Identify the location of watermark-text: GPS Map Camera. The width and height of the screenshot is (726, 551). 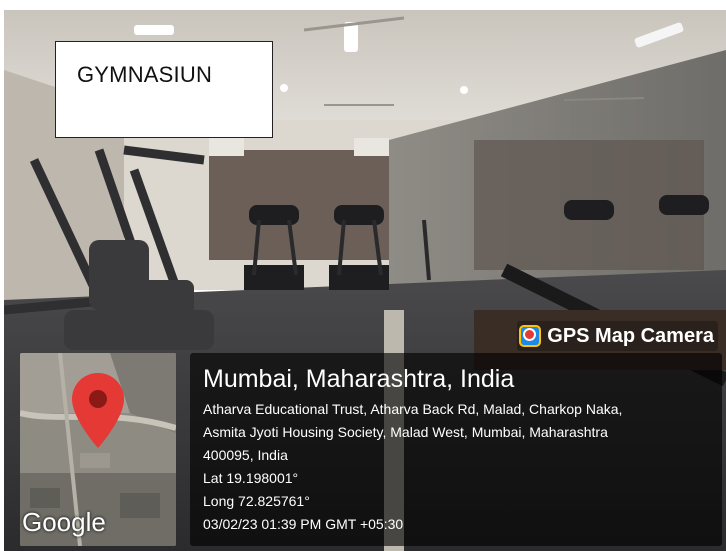
(630, 335).